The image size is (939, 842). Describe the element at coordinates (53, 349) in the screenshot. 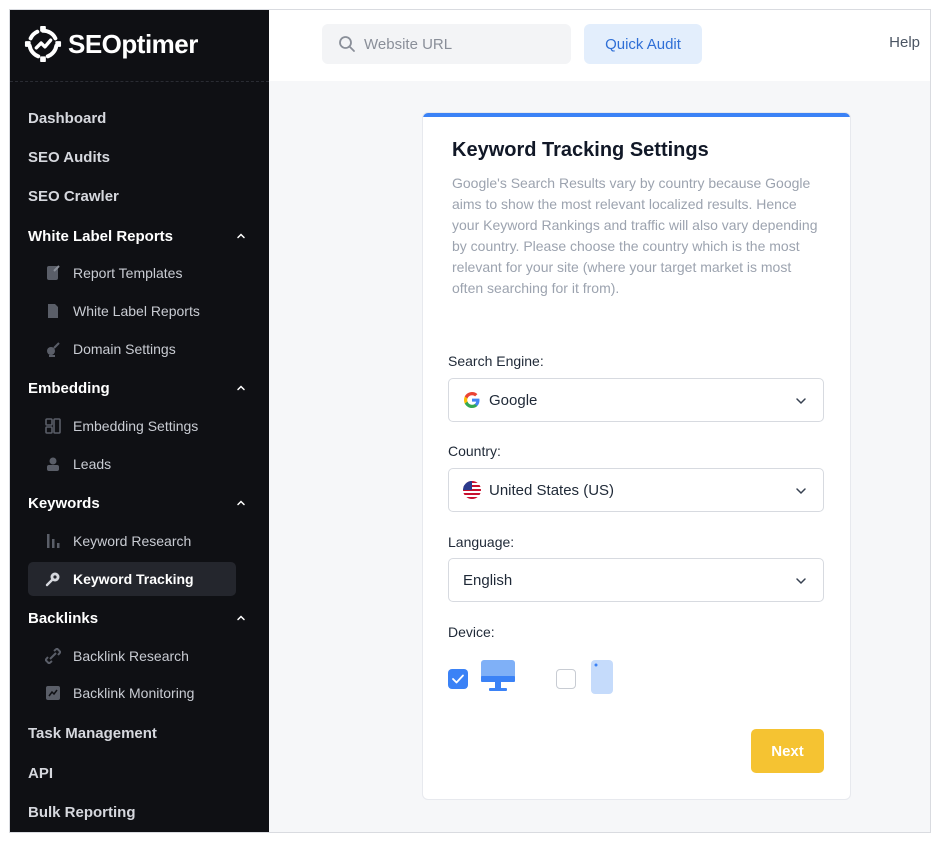

I see `satellite-icon` at that location.